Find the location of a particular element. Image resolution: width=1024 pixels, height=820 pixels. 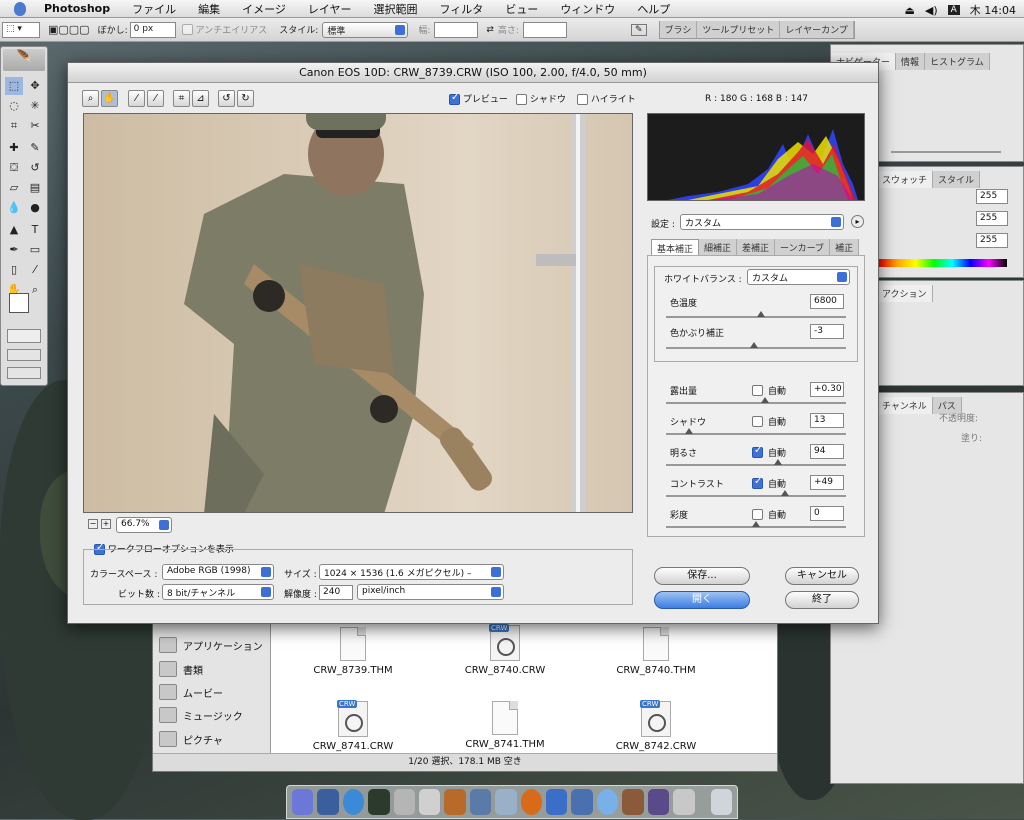

resolution-unit-select: pixel/inch is located at coordinates (430, 592).